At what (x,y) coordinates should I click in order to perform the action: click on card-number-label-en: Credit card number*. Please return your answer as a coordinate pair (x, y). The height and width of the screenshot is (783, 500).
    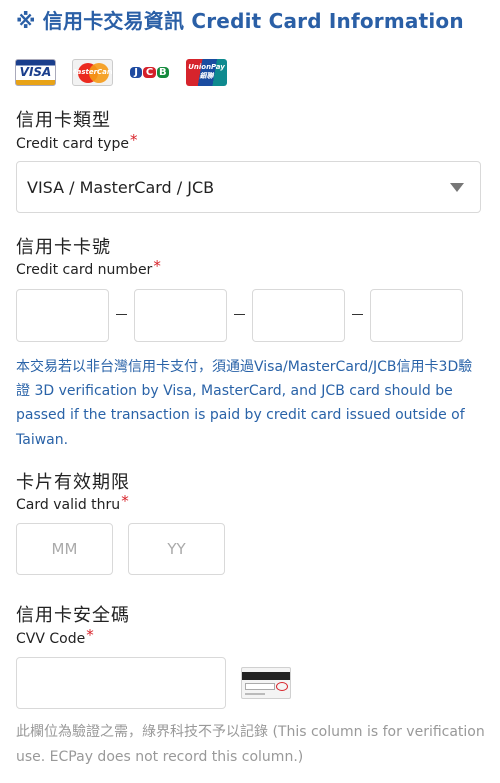
    Looking at the image, I should click on (88, 267).